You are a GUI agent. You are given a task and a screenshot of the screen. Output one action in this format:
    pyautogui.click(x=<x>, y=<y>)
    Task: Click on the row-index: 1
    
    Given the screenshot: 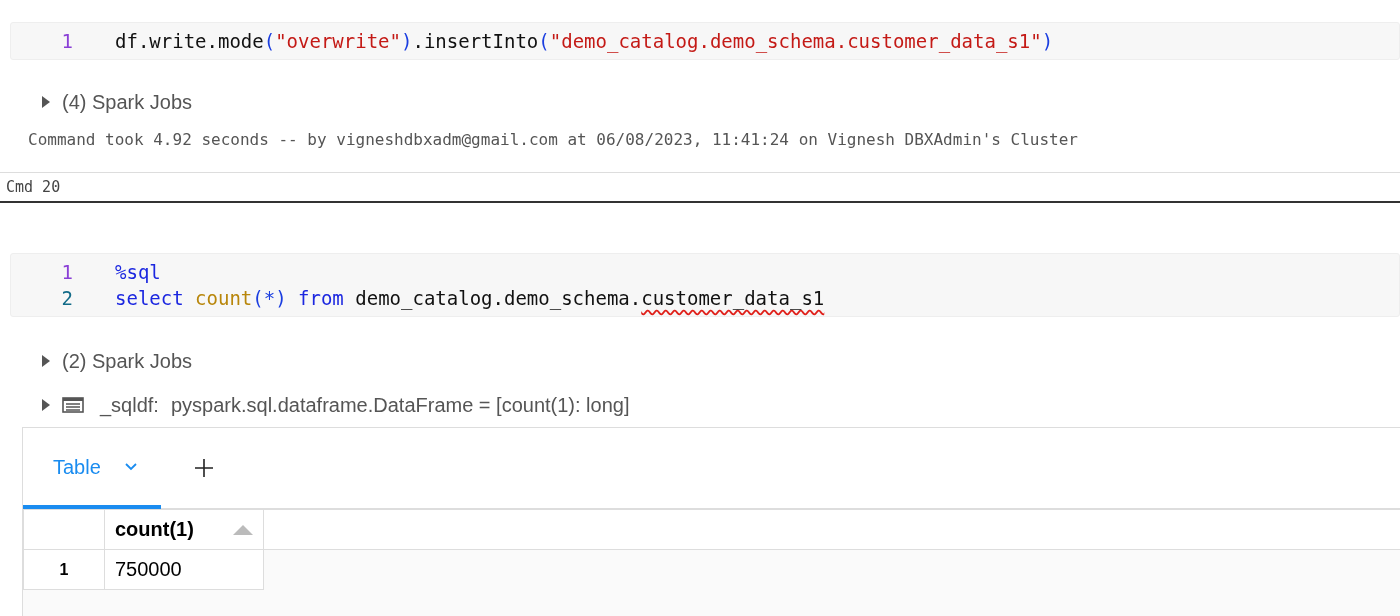 What is the action you would take?
    pyautogui.click(x=64, y=570)
    